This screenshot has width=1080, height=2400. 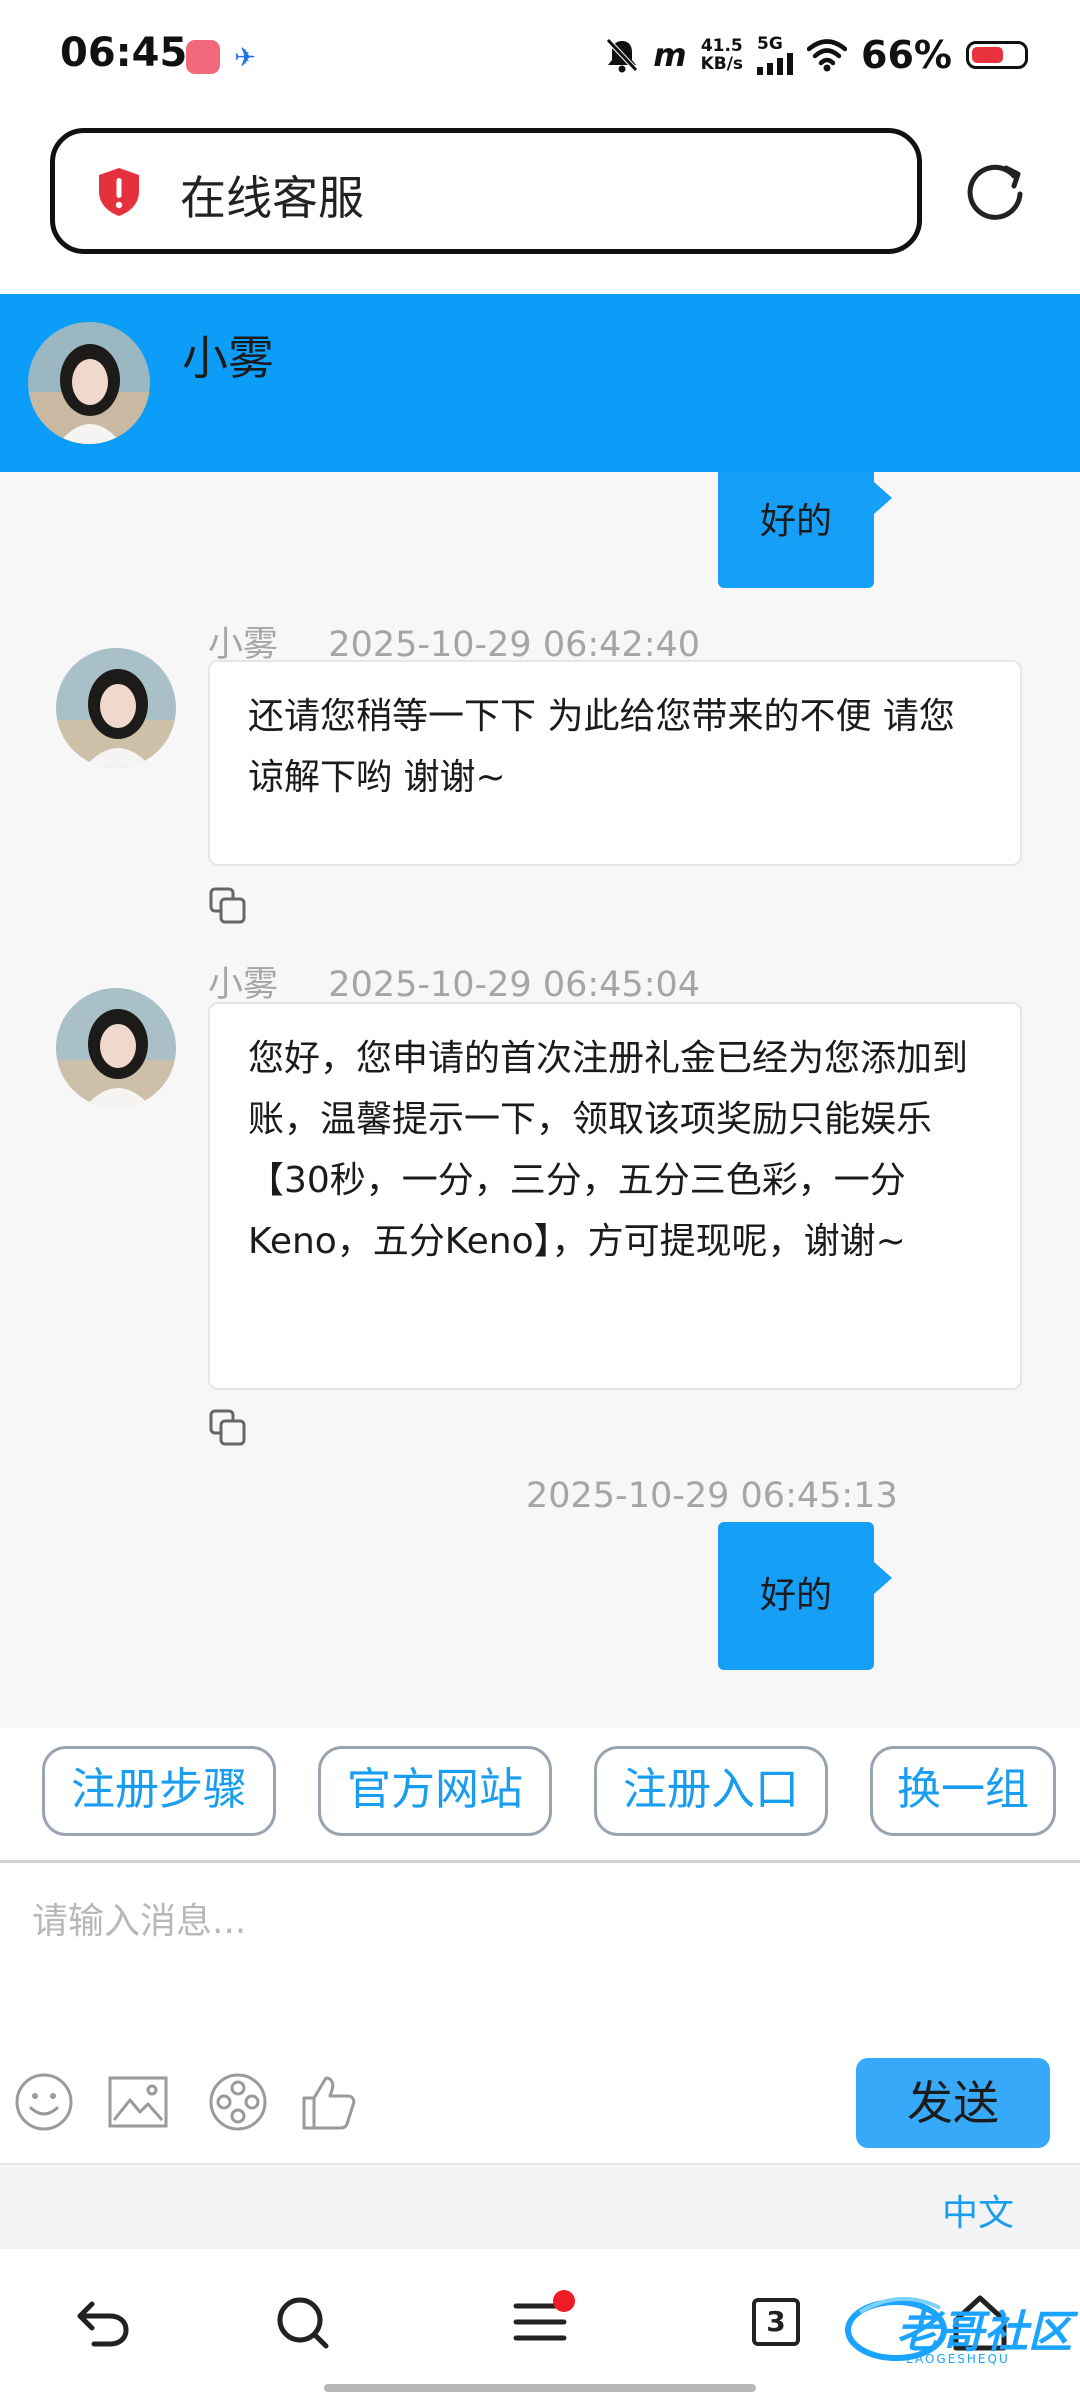 What do you see at coordinates (958, 2359) in the screenshot?
I see `watermark-subtext: LAOGESHEQU` at bounding box center [958, 2359].